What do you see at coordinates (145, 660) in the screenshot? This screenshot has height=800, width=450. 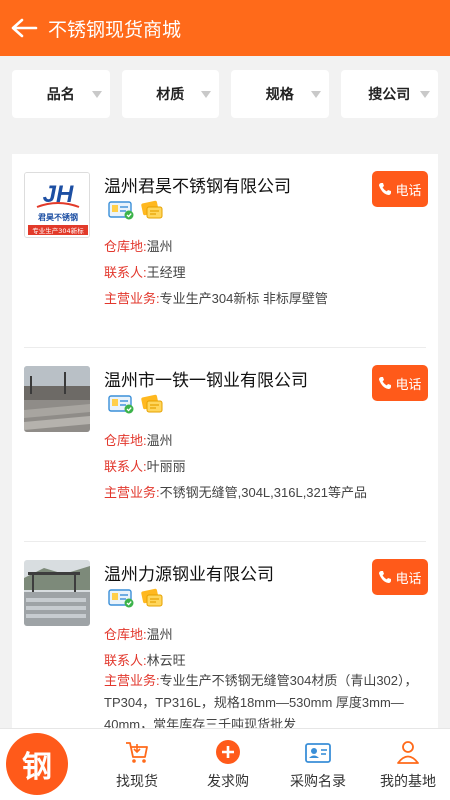 I see `contact-row: 联系人:林云旺` at bounding box center [145, 660].